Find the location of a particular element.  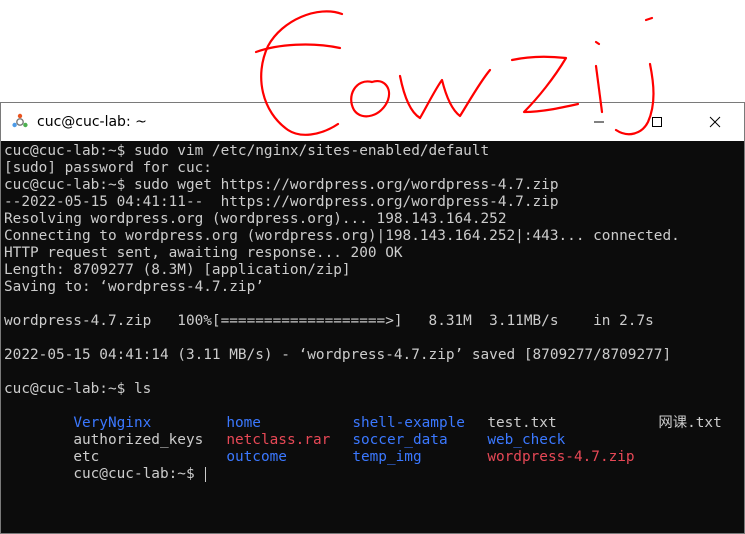

ls-entry-directory: home is located at coordinates (243, 423).